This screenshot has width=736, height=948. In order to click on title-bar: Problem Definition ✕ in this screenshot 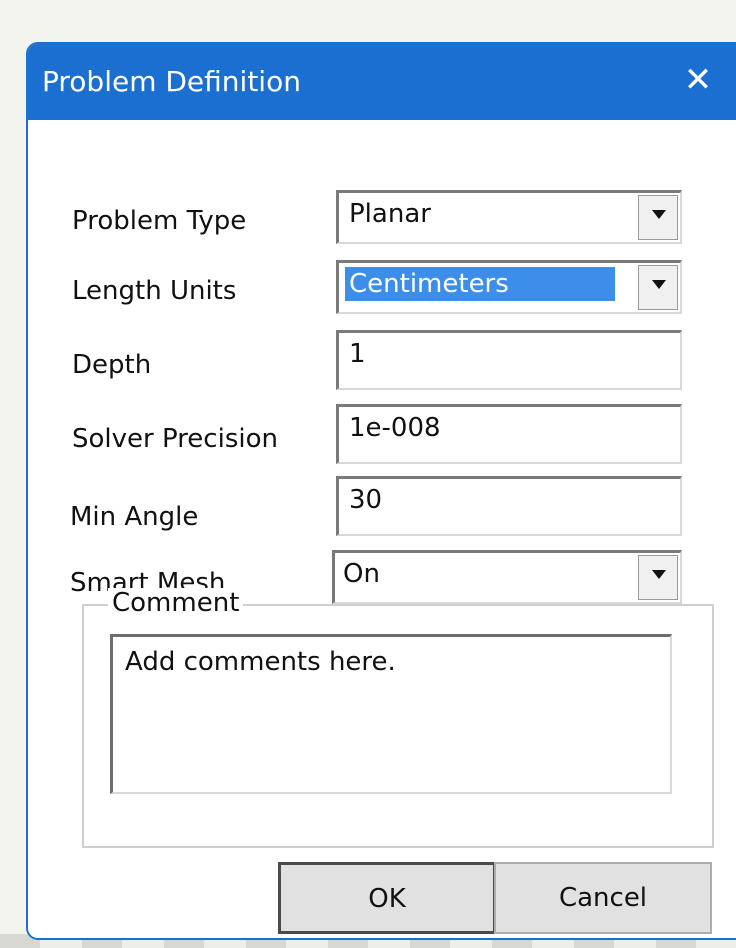, I will do `click(382, 82)`.